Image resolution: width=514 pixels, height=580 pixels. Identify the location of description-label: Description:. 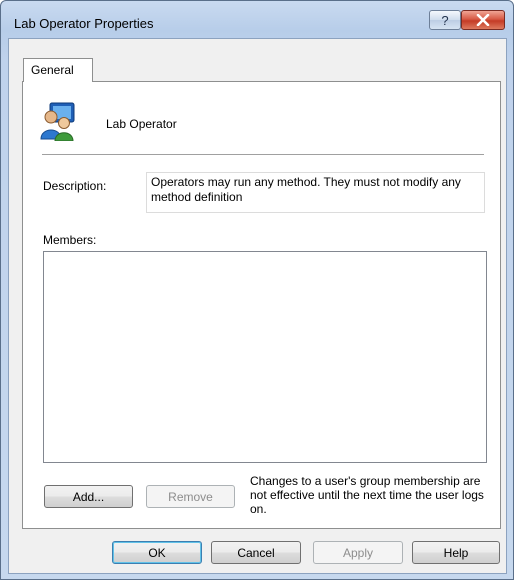
(75, 186).